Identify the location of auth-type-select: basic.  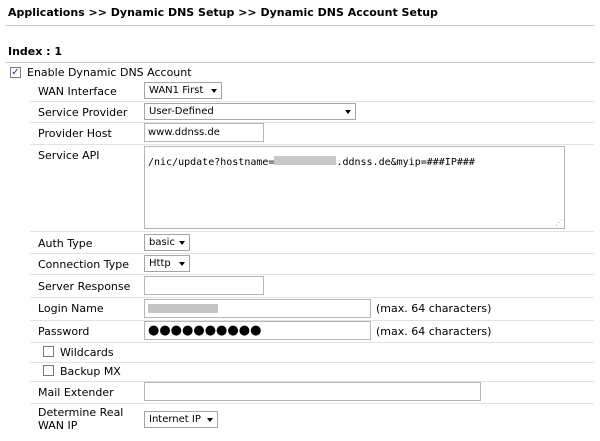
(167, 242).